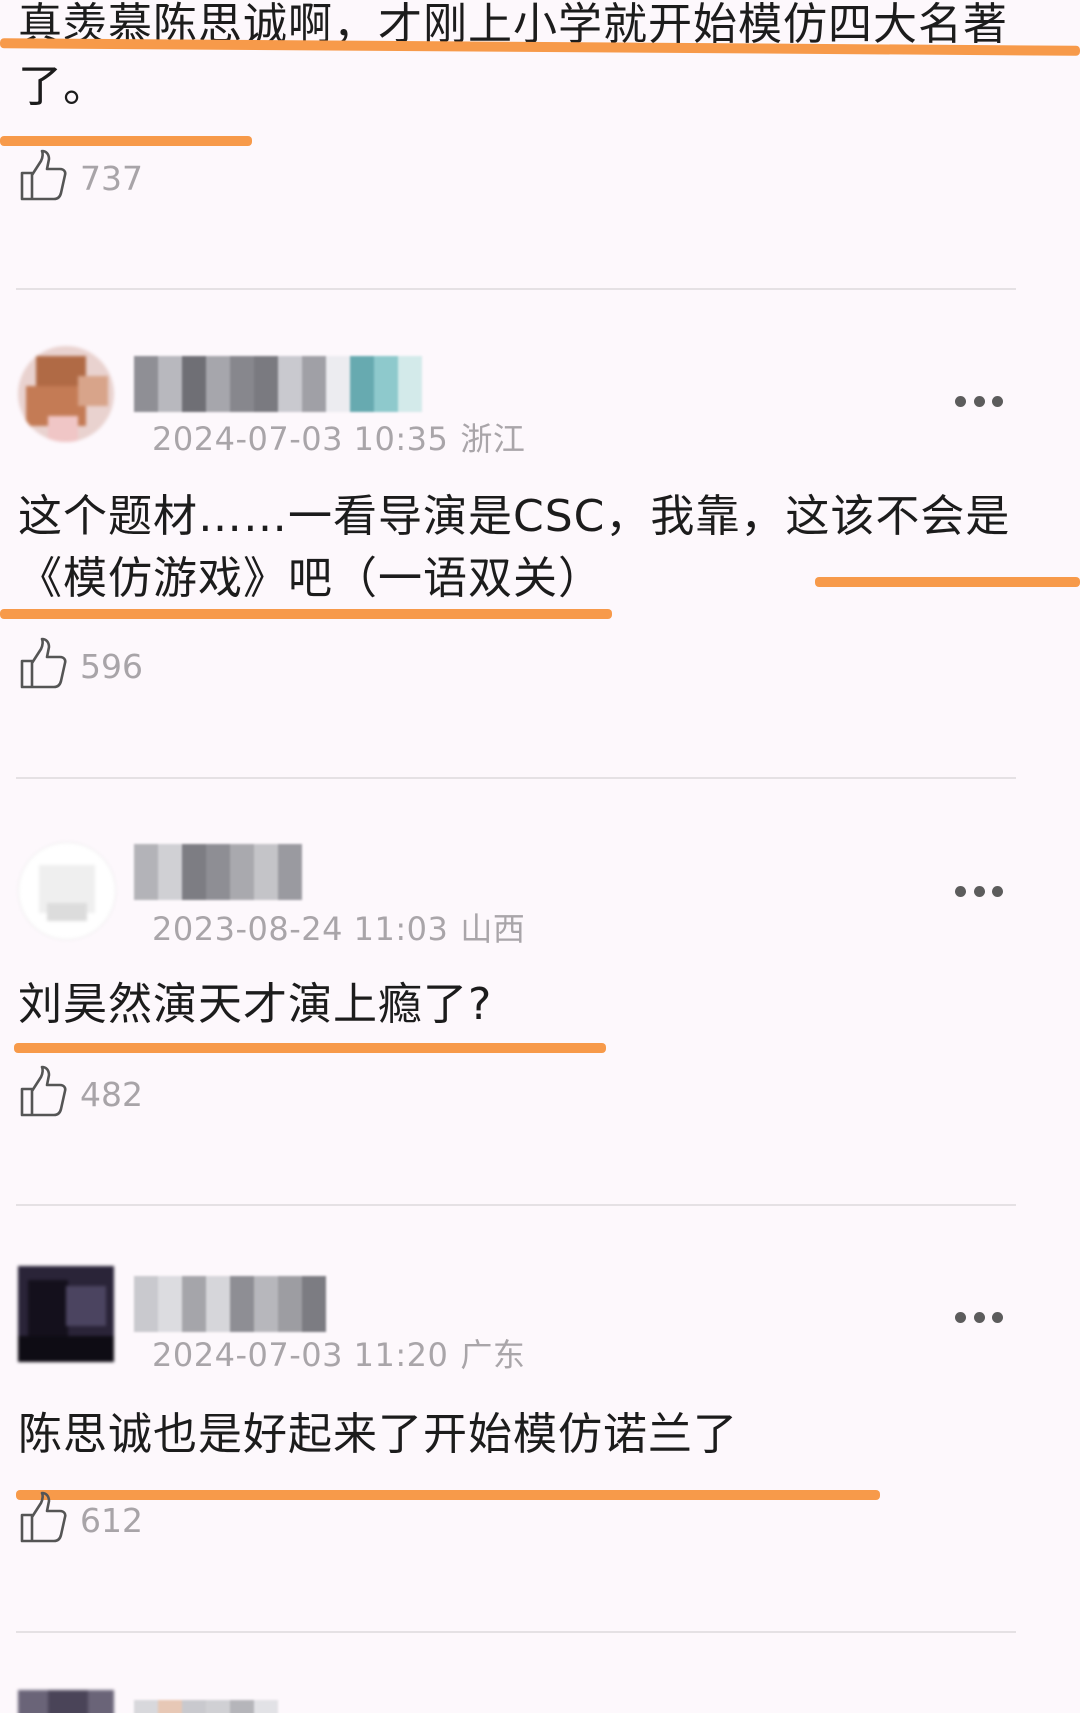  I want to click on comment-location: 山西, so click(493, 929).